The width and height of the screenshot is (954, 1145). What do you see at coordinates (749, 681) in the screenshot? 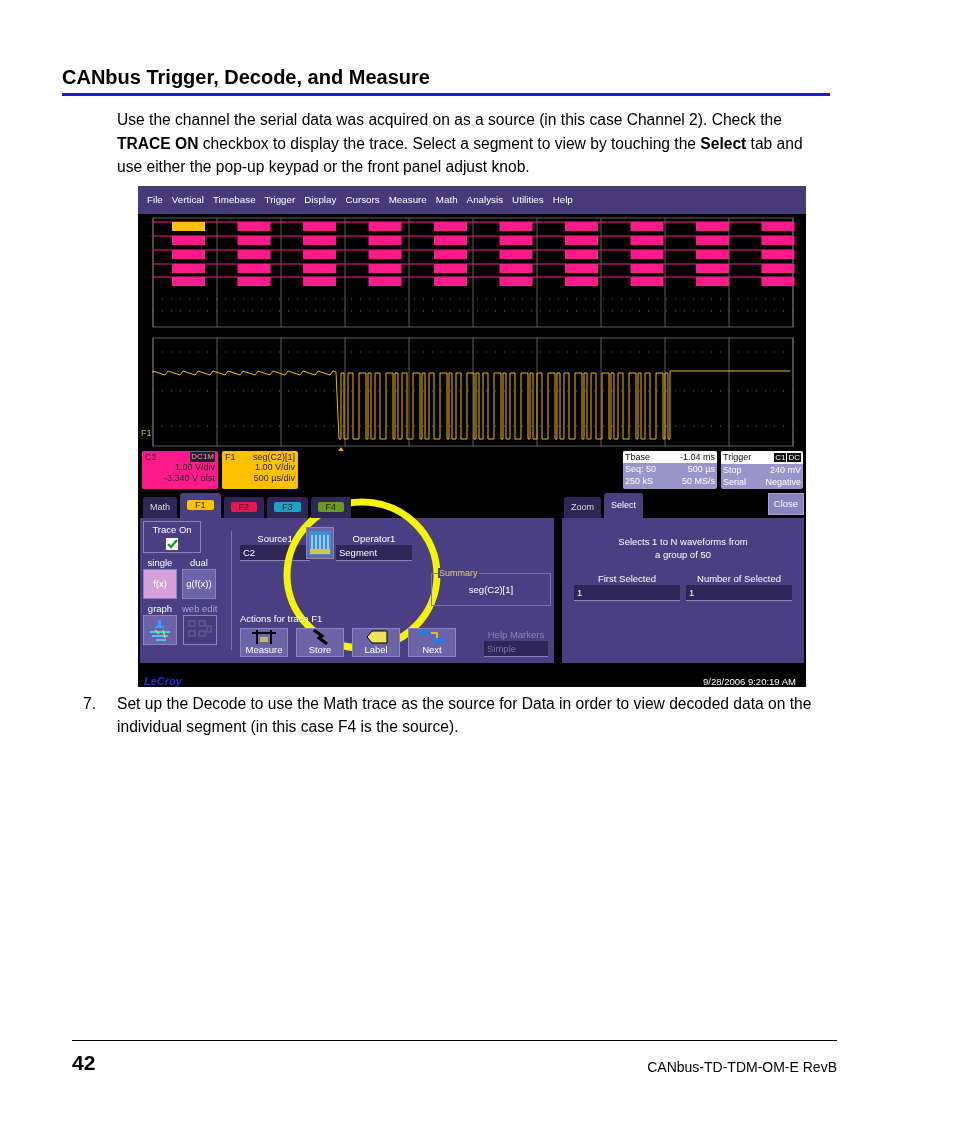
I see `timestamp: 9/28/2006 9:20:19 AM` at bounding box center [749, 681].